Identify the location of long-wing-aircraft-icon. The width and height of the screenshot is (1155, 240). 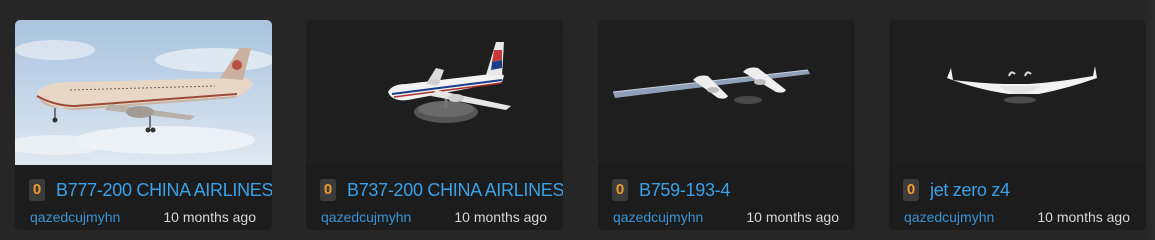
(726, 92).